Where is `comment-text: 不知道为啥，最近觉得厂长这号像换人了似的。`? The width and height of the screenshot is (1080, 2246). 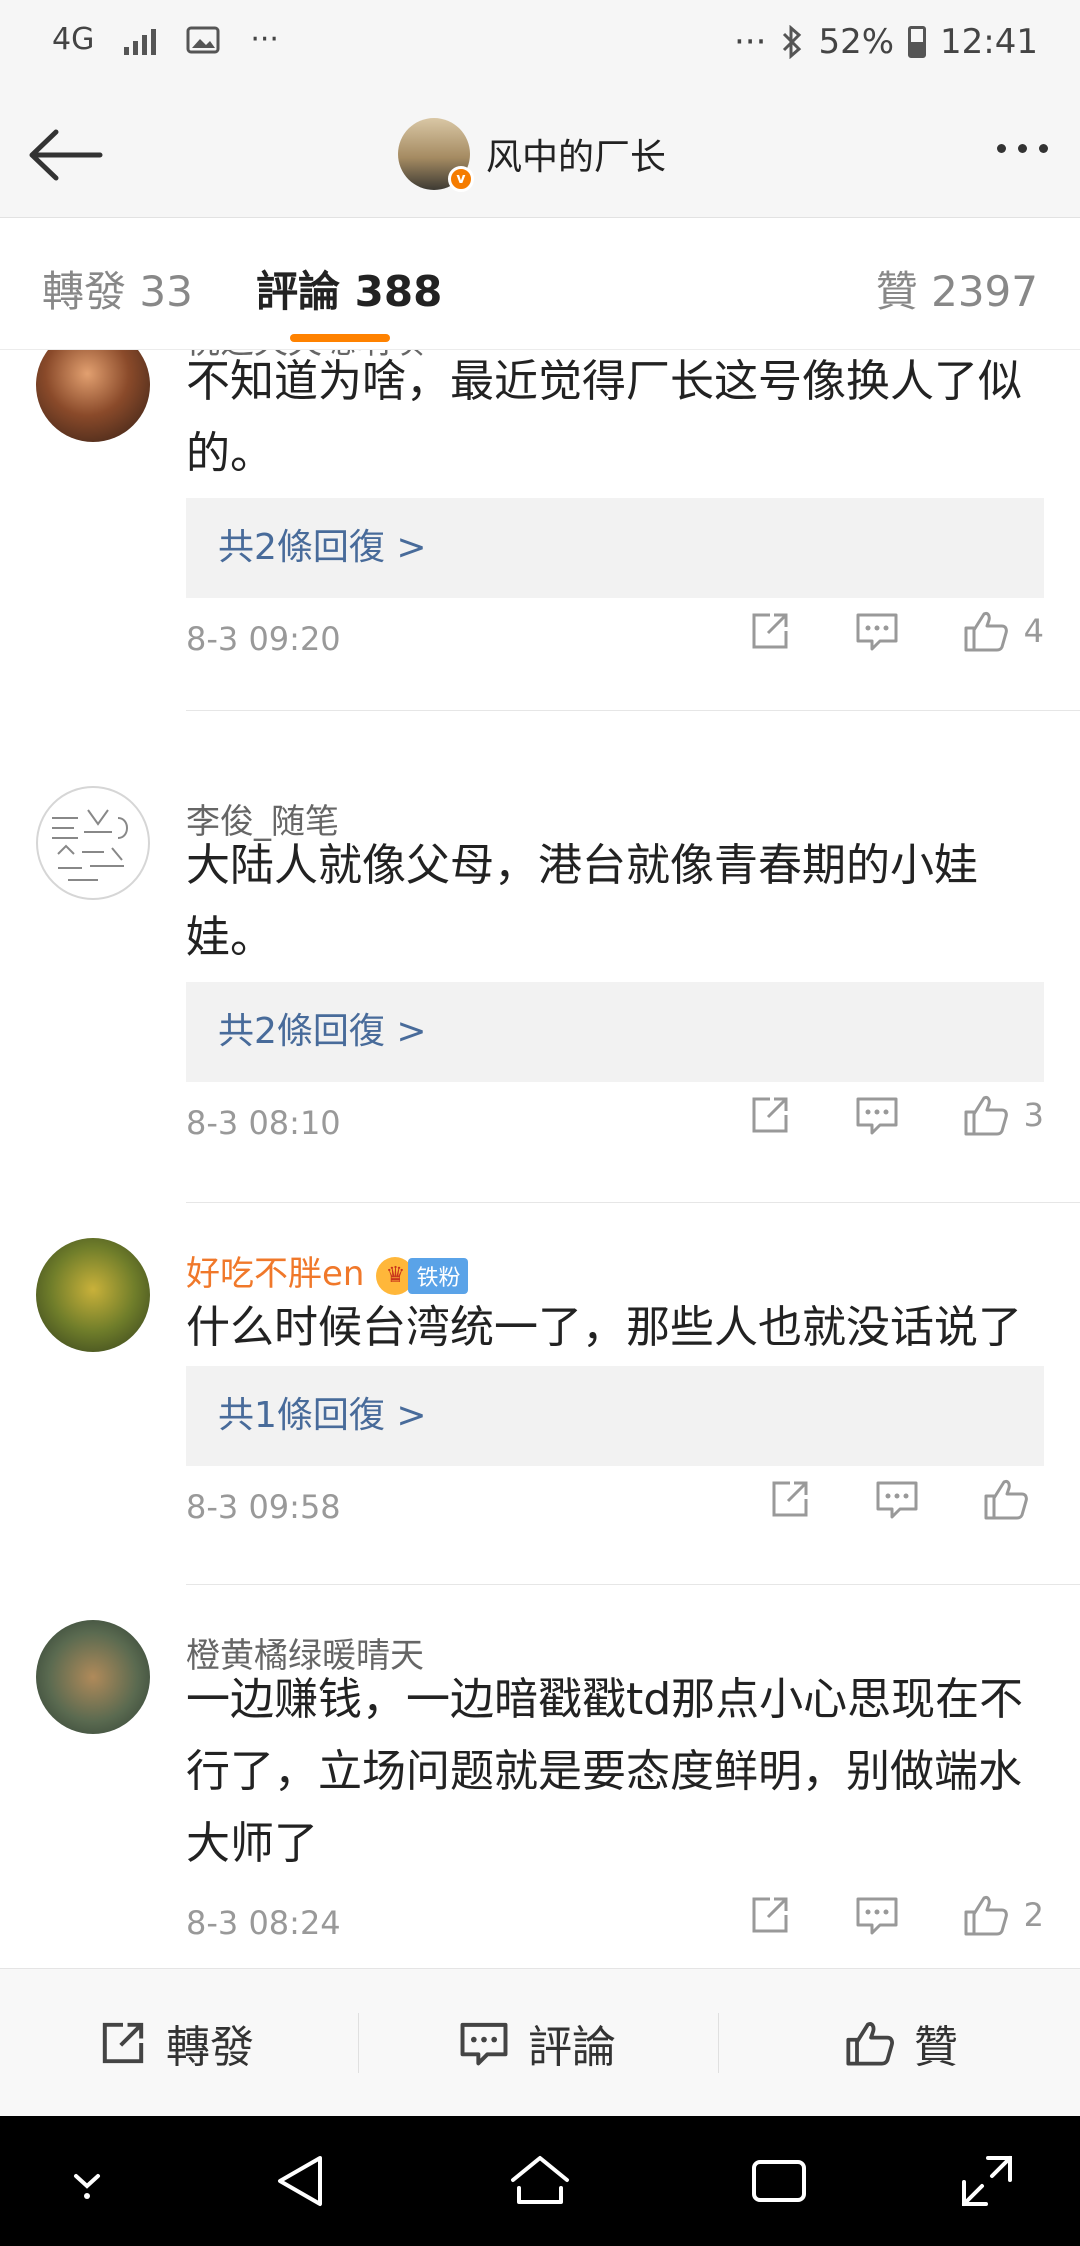 comment-text: 不知道为啥，最近觉得厂长这号像换人了似的。 is located at coordinates (604, 417).